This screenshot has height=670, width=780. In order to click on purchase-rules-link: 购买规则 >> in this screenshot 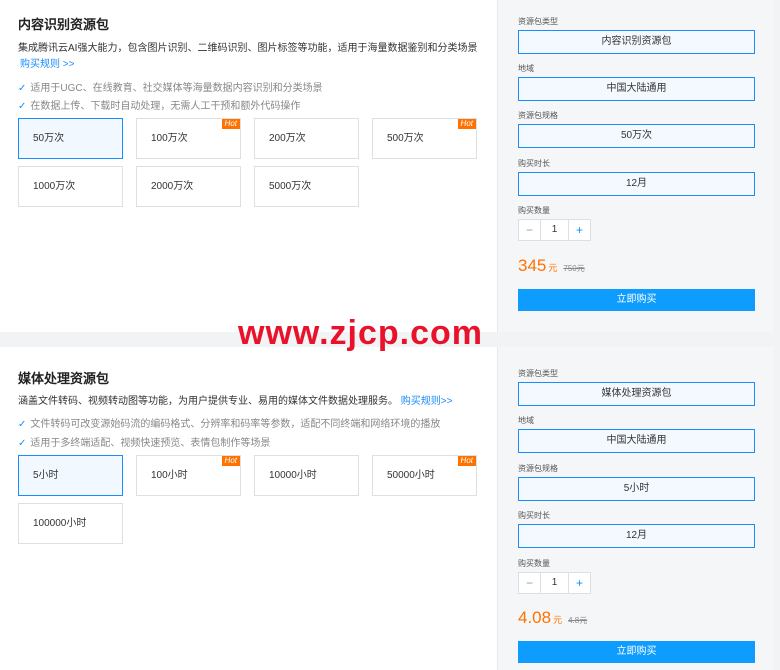, I will do `click(47, 62)`.